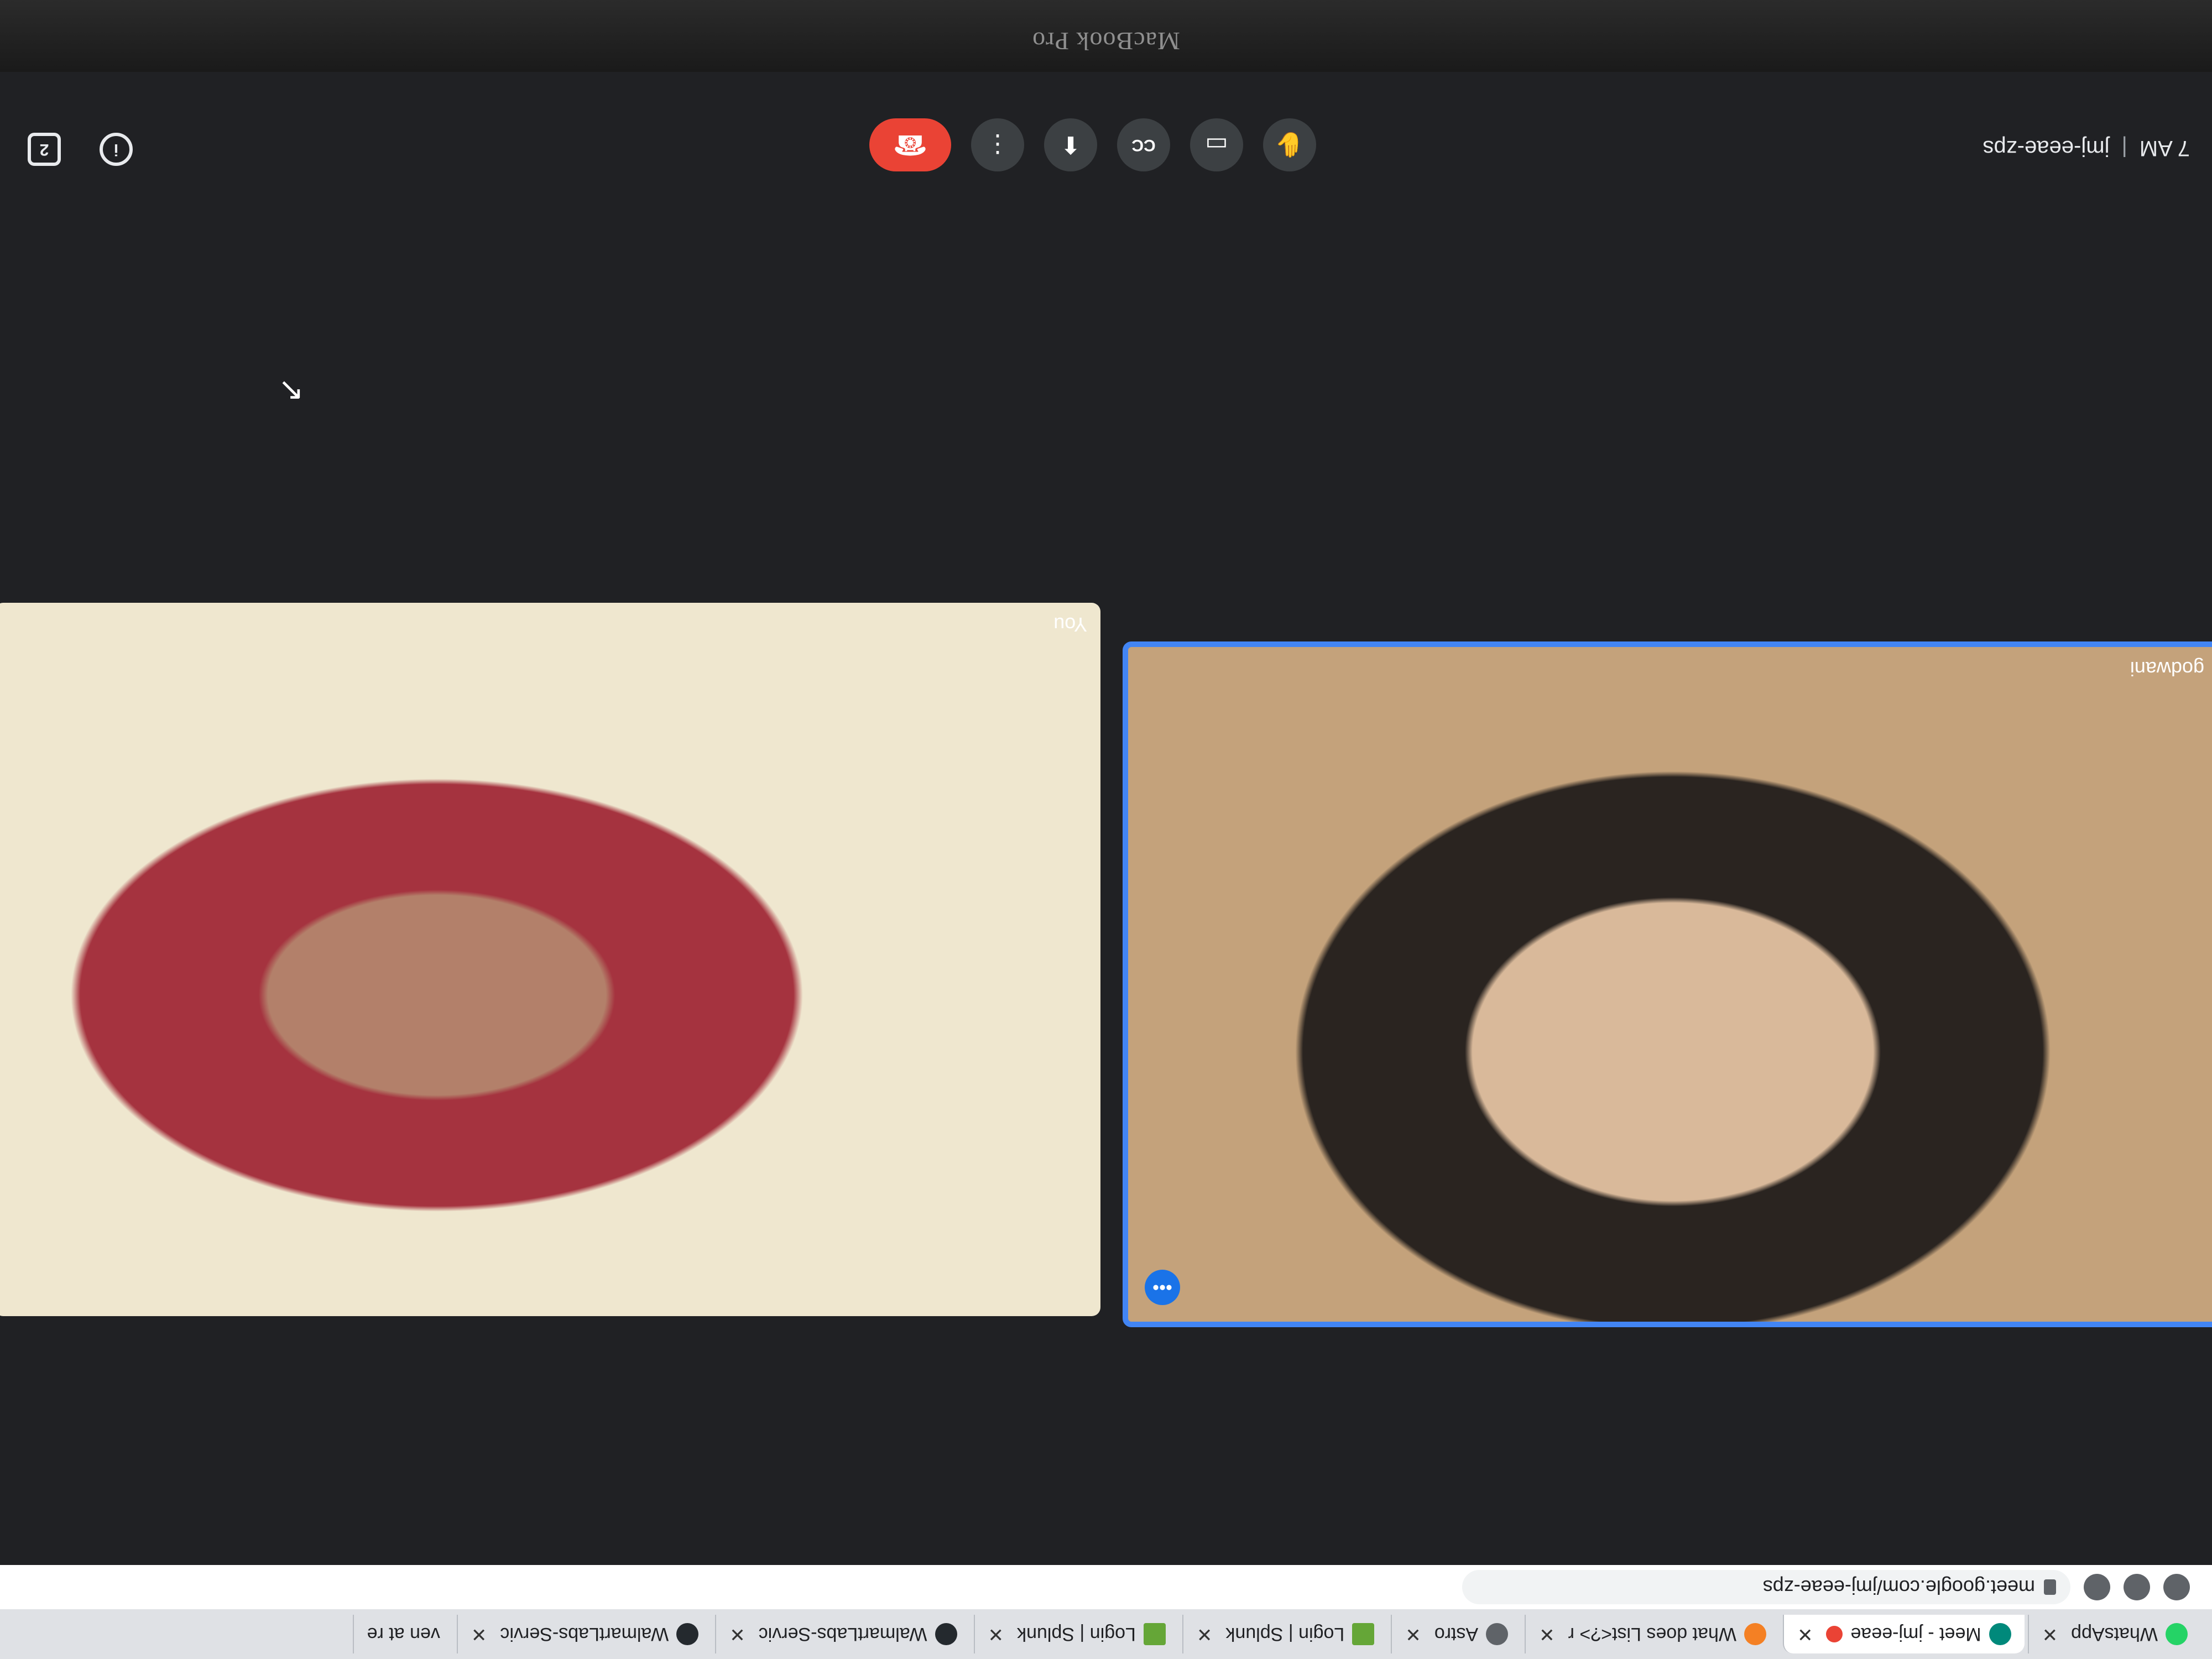  Describe the element at coordinates (1755, 1634) in the screenshot. I see `stackoverflow-icon` at that location.